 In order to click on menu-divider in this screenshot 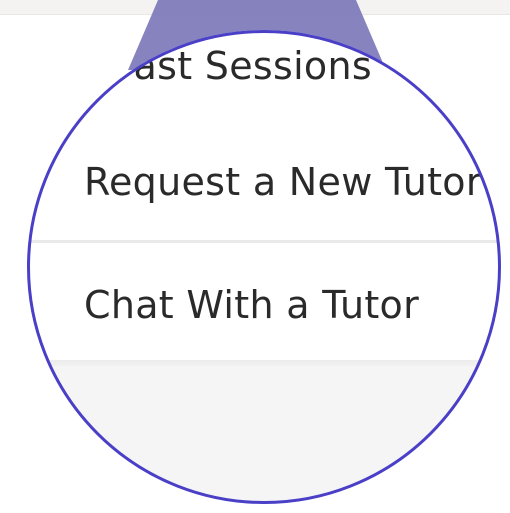, I will do `click(264, 241)`.